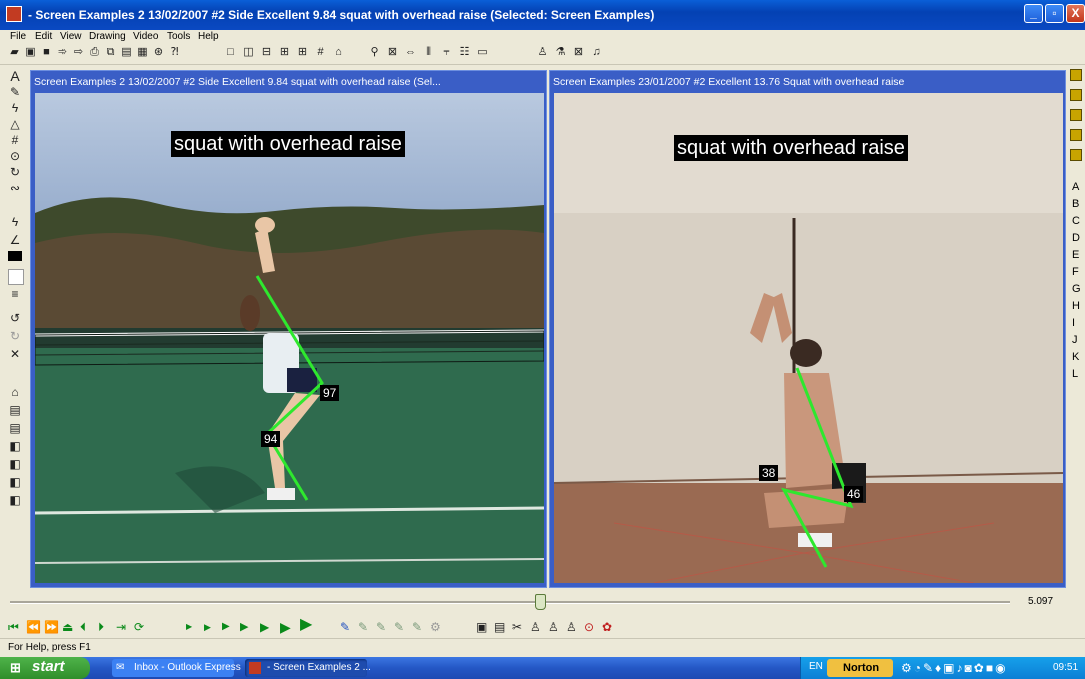 The height and width of the screenshot is (679, 1085). What do you see at coordinates (15, 92) in the screenshot?
I see `pencil-tool-icon: ✎` at bounding box center [15, 92].